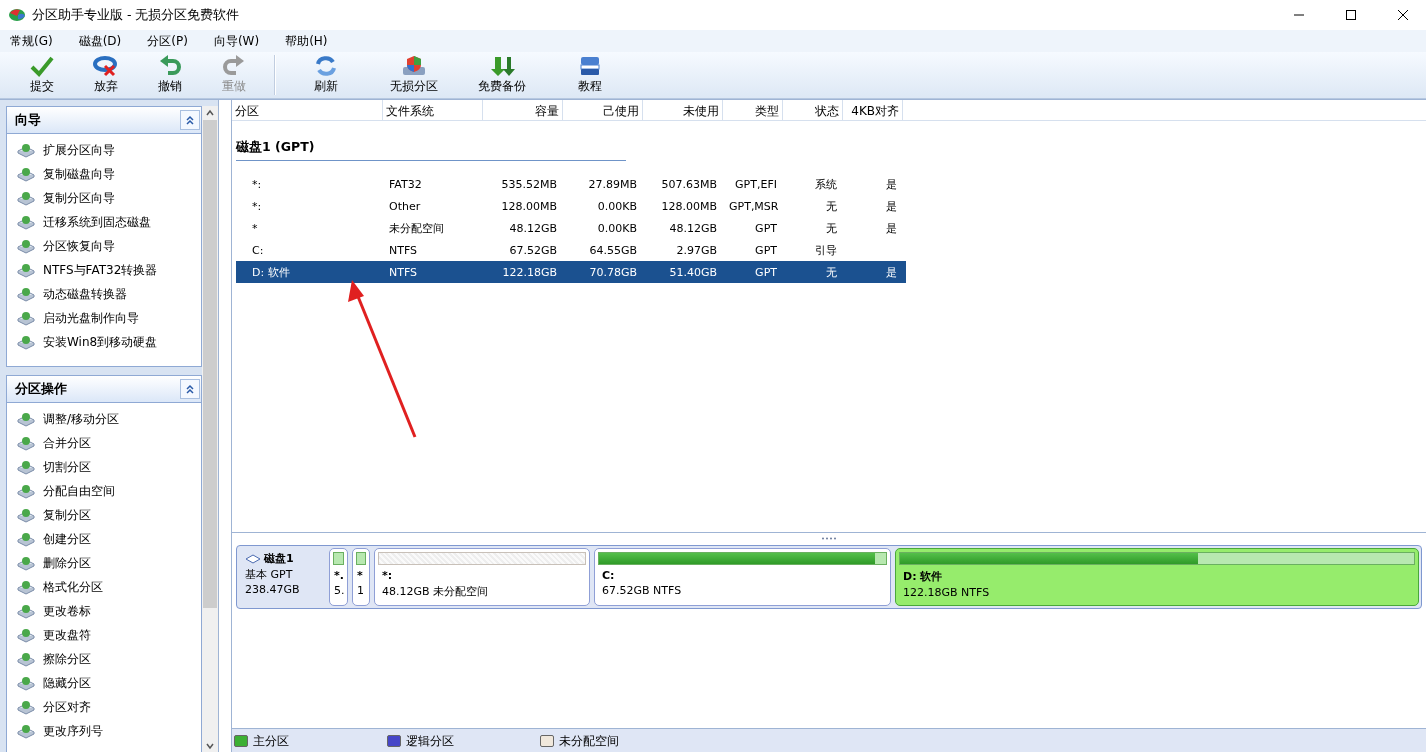 This screenshot has height=752, width=1426. Describe the element at coordinates (613, 250) in the screenshot. I see `table-cell: 64.55GB` at that location.